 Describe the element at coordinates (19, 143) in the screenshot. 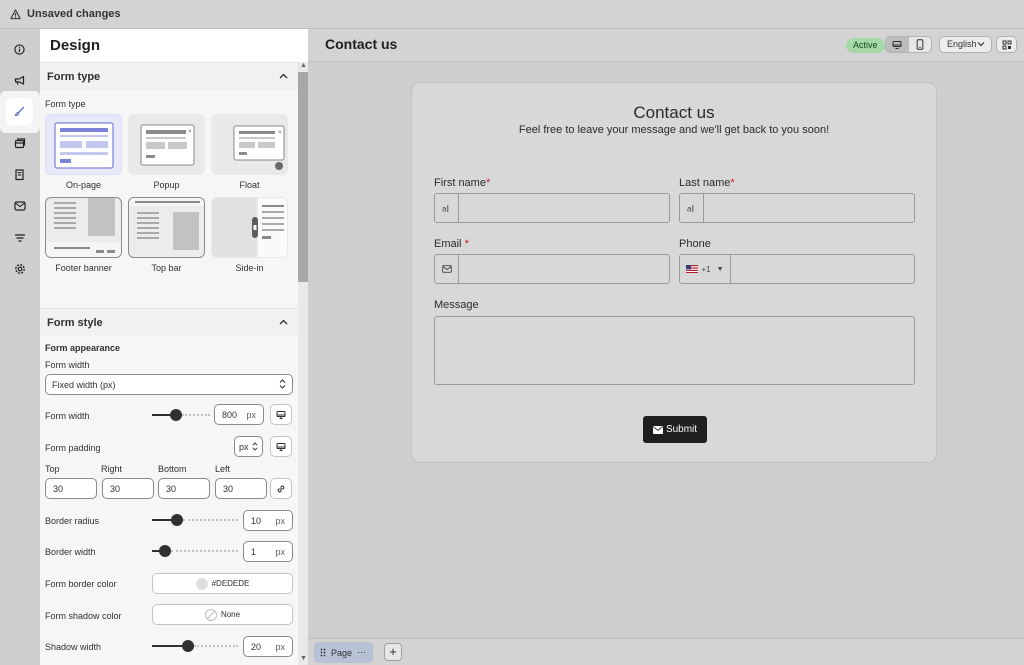

I see `layout-icon` at that location.